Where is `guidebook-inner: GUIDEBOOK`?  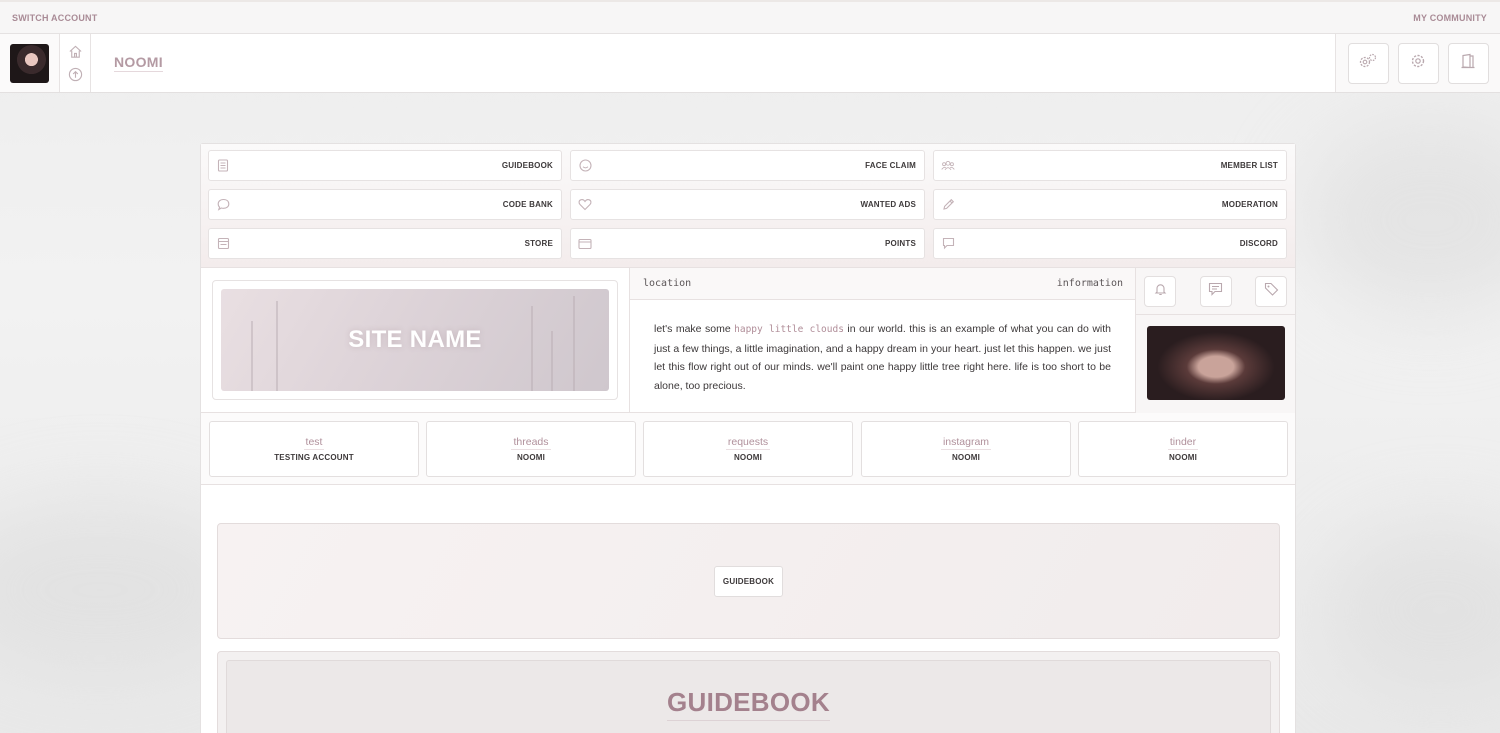 guidebook-inner: GUIDEBOOK is located at coordinates (748, 696).